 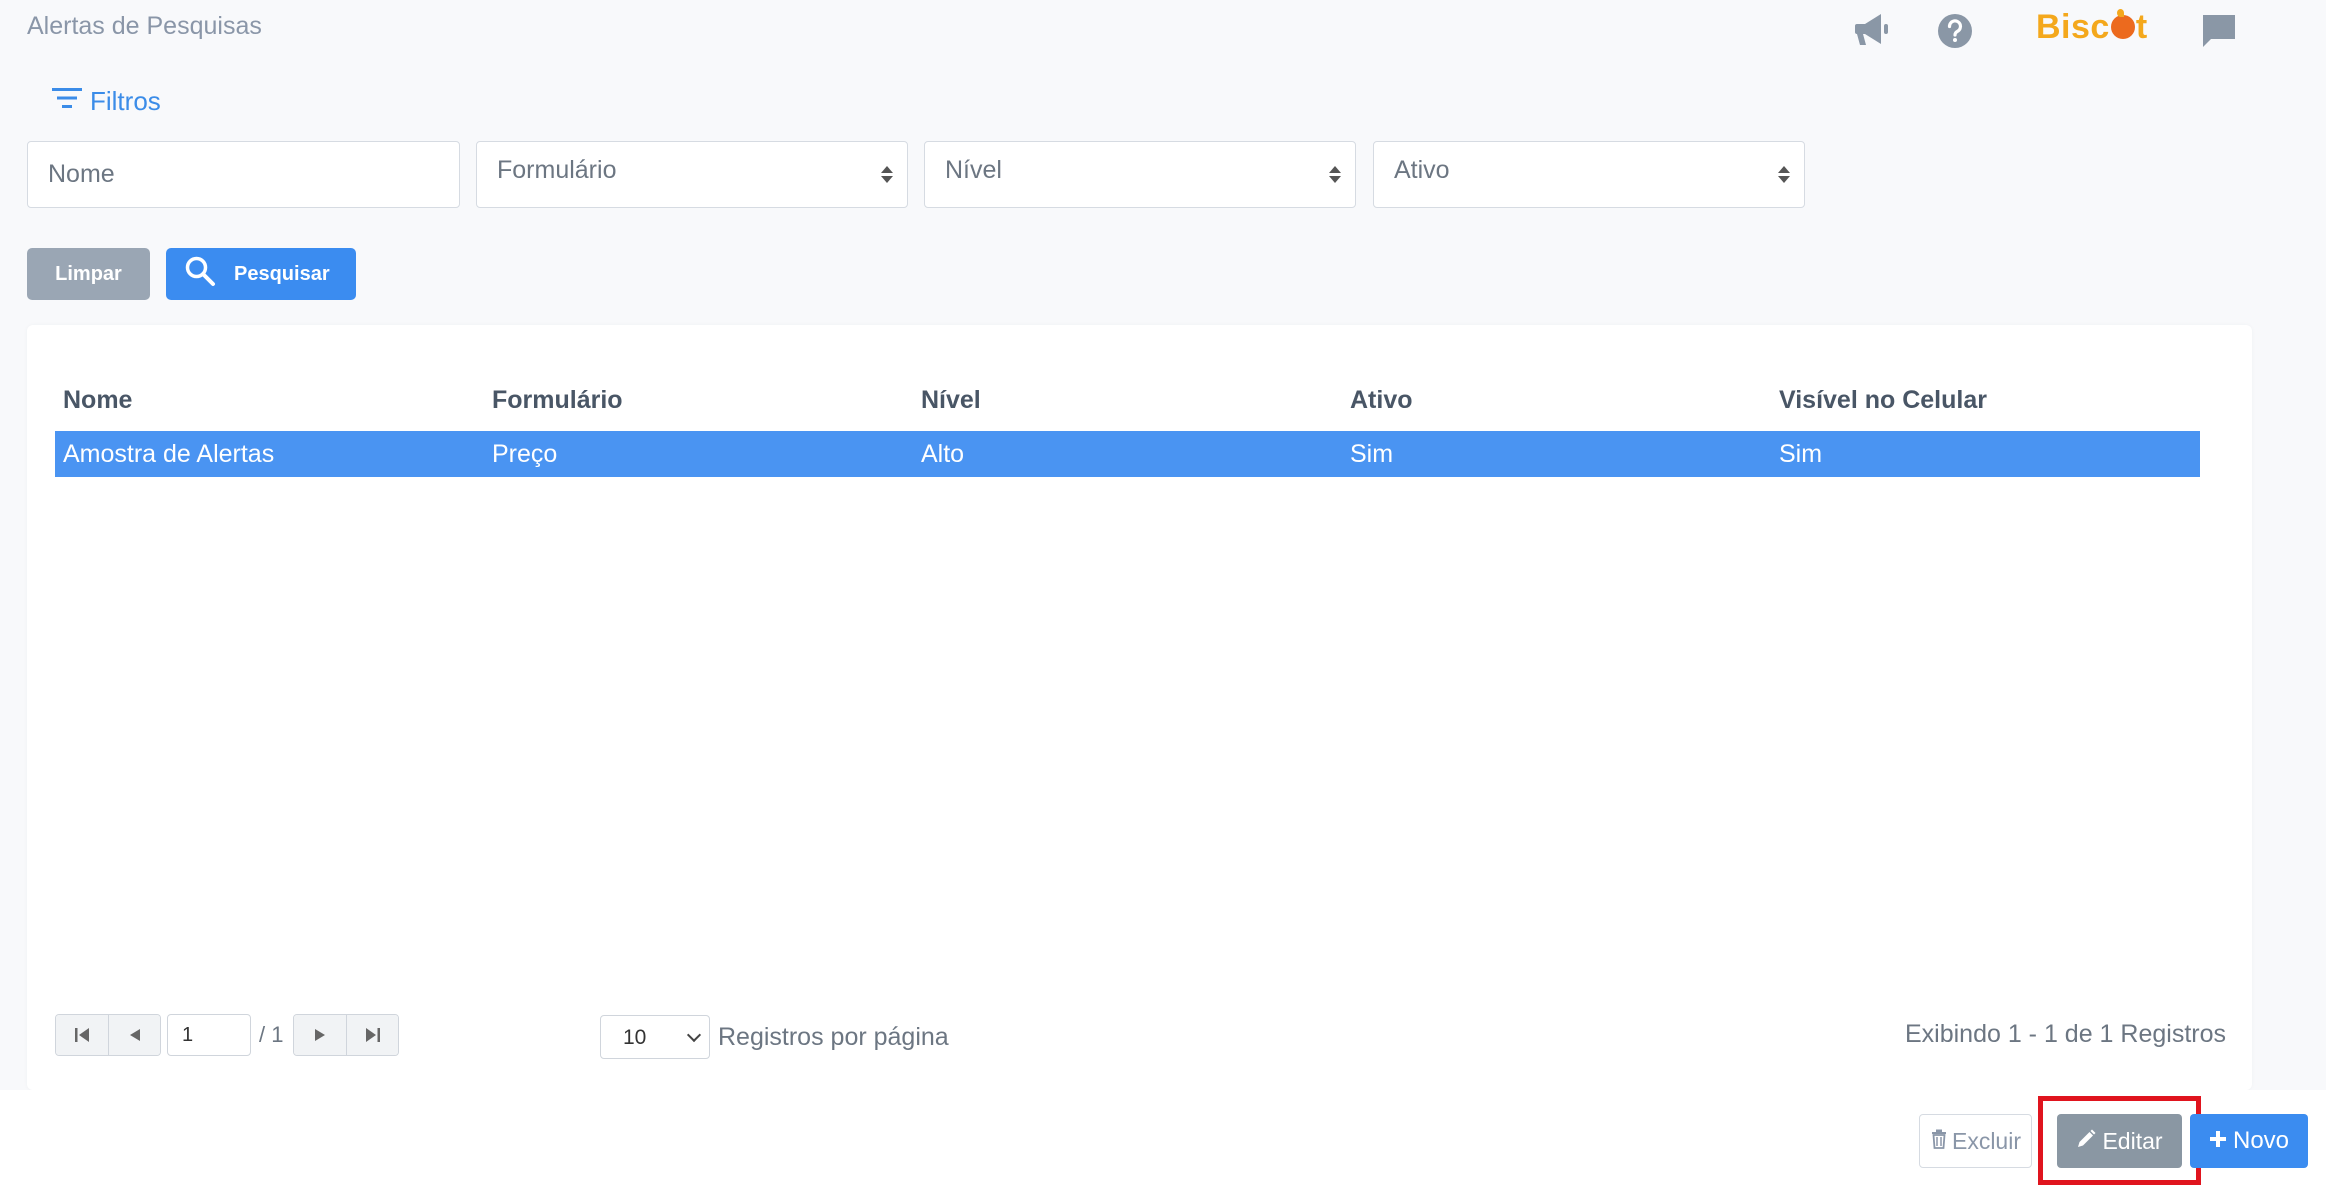 What do you see at coordinates (2086, 1141) in the screenshot?
I see `pencil-icon` at bounding box center [2086, 1141].